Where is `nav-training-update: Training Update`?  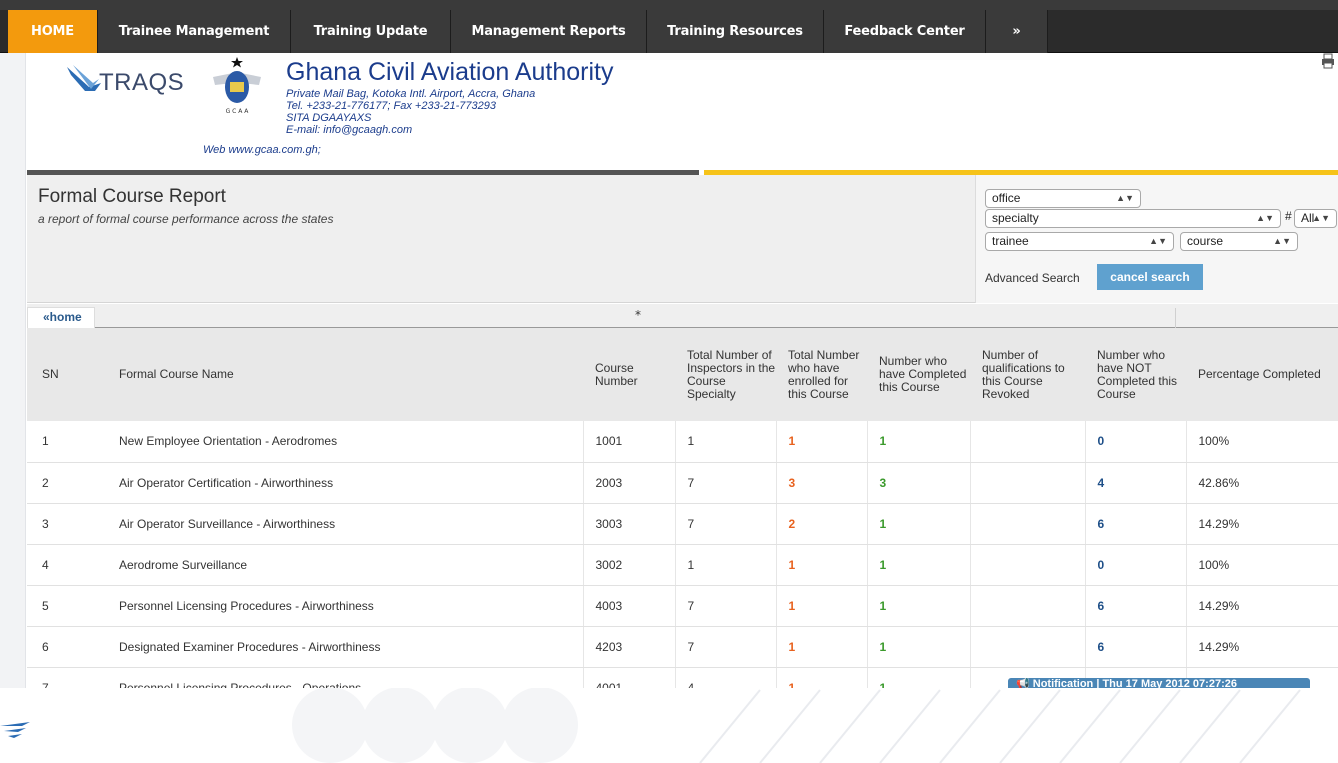 nav-training-update: Training Update is located at coordinates (371, 31).